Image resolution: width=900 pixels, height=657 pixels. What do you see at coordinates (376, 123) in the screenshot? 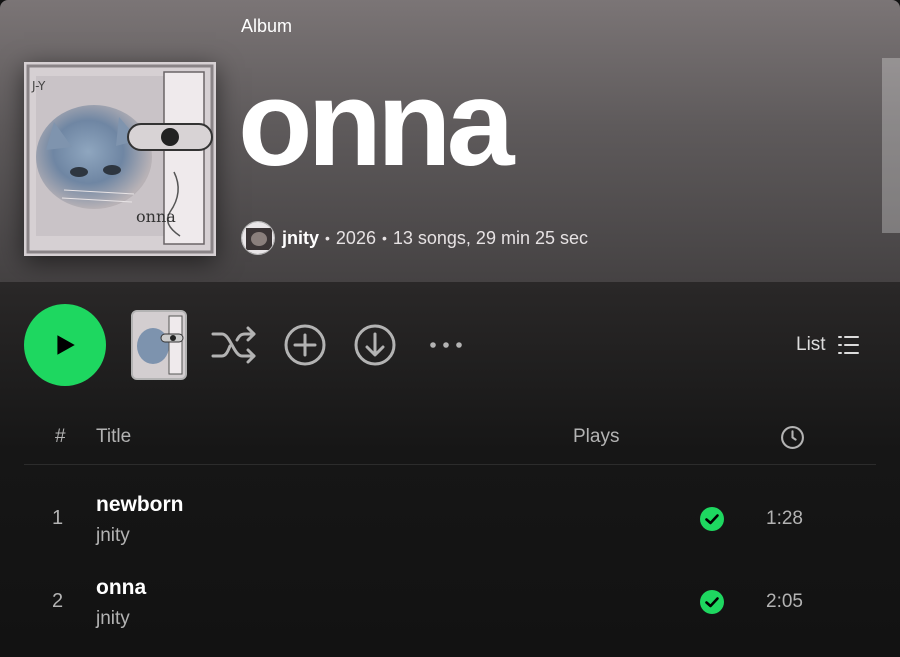
I see `album-title: onna` at bounding box center [376, 123].